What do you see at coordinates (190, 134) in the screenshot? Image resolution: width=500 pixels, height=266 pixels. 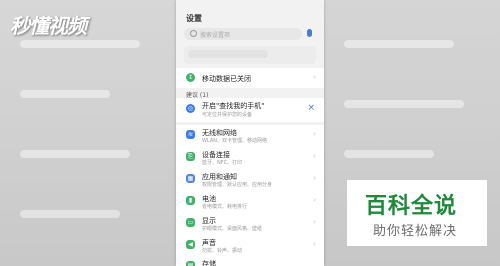 I see `wifi-icon: ≋` at bounding box center [190, 134].